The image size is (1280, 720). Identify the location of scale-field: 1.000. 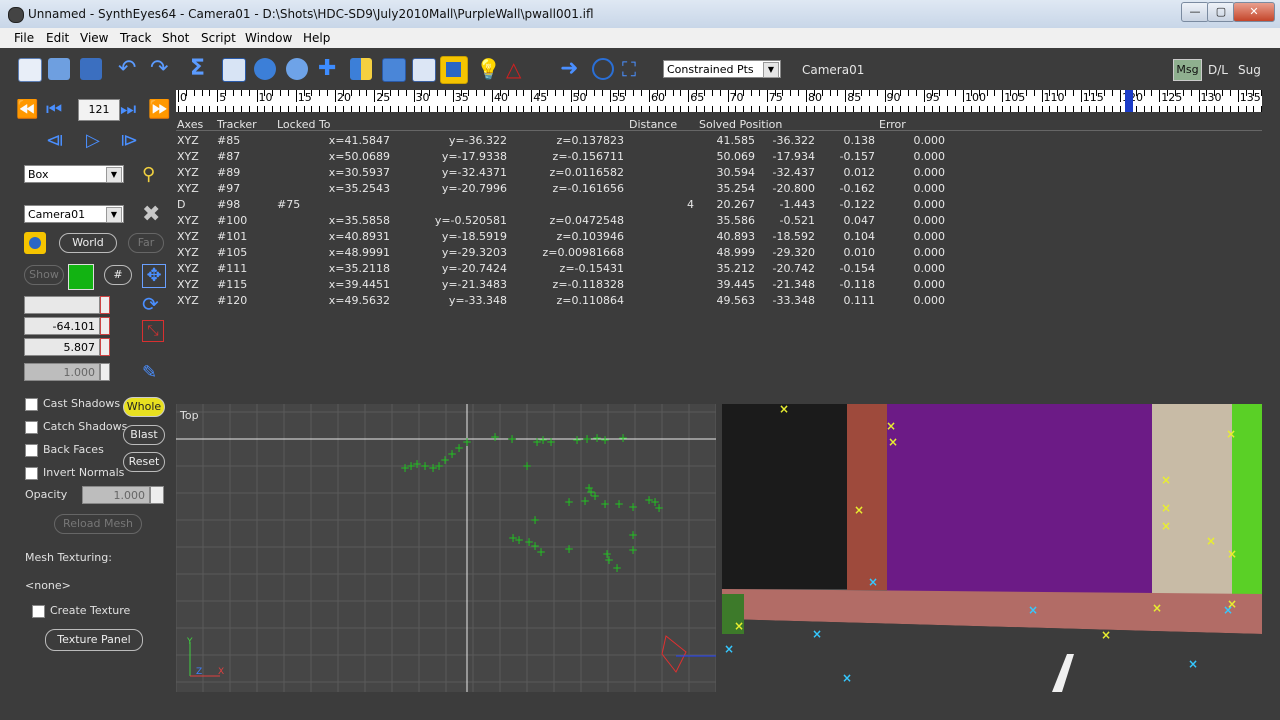
(62, 372).